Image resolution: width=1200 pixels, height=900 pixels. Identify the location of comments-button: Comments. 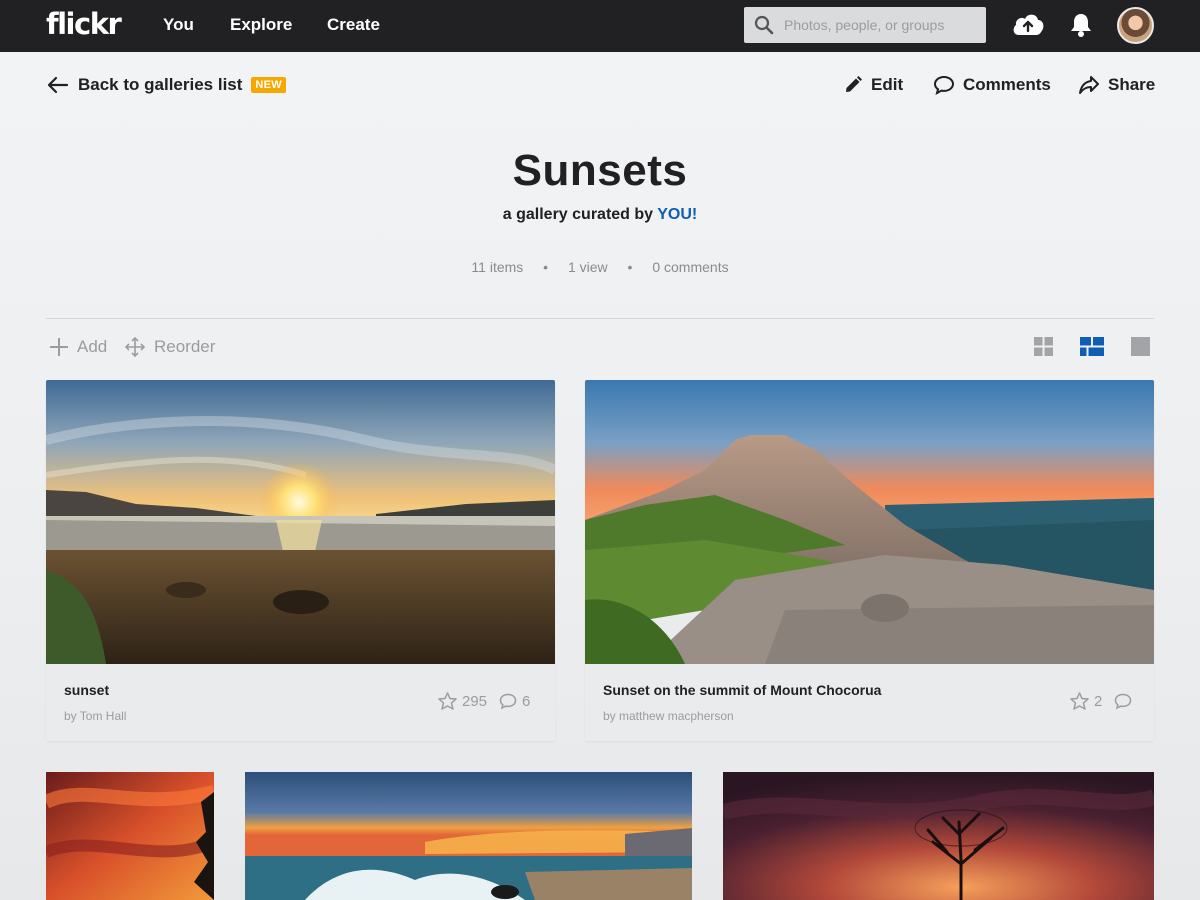
(992, 85).